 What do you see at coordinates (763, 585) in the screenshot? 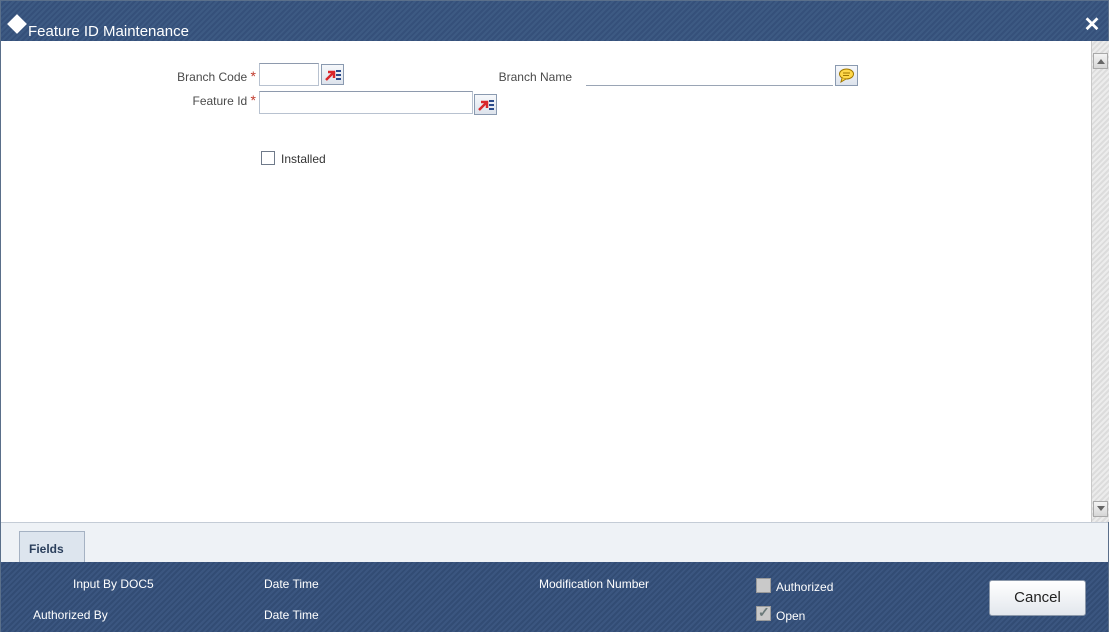
I see `authorized-checkbox` at bounding box center [763, 585].